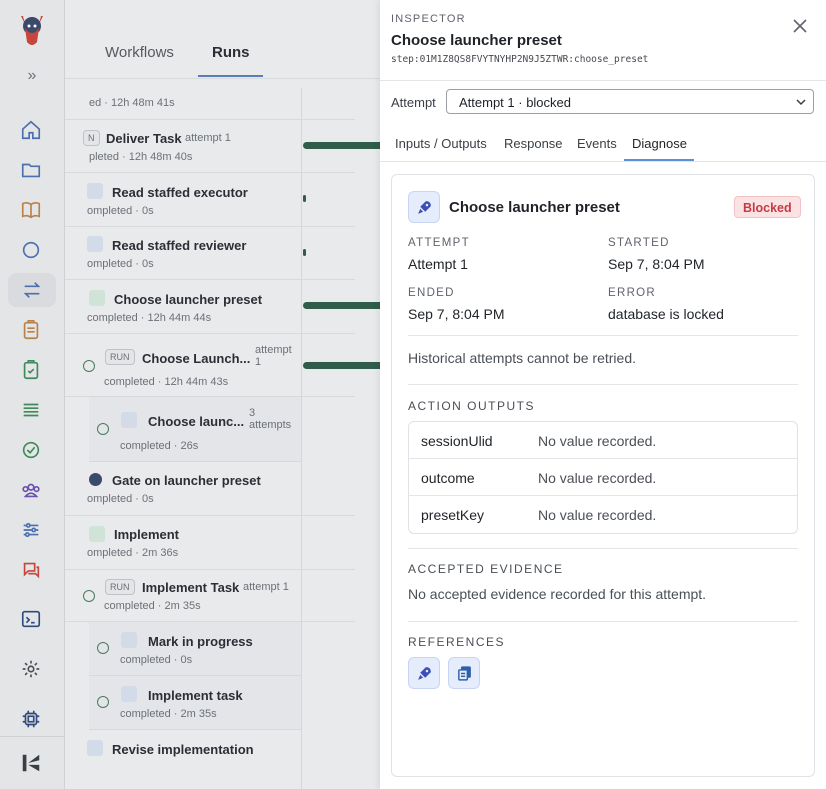 The height and width of the screenshot is (789, 826). What do you see at coordinates (32, 251) in the screenshot?
I see `chat-icon` at bounding box center [32, 251].